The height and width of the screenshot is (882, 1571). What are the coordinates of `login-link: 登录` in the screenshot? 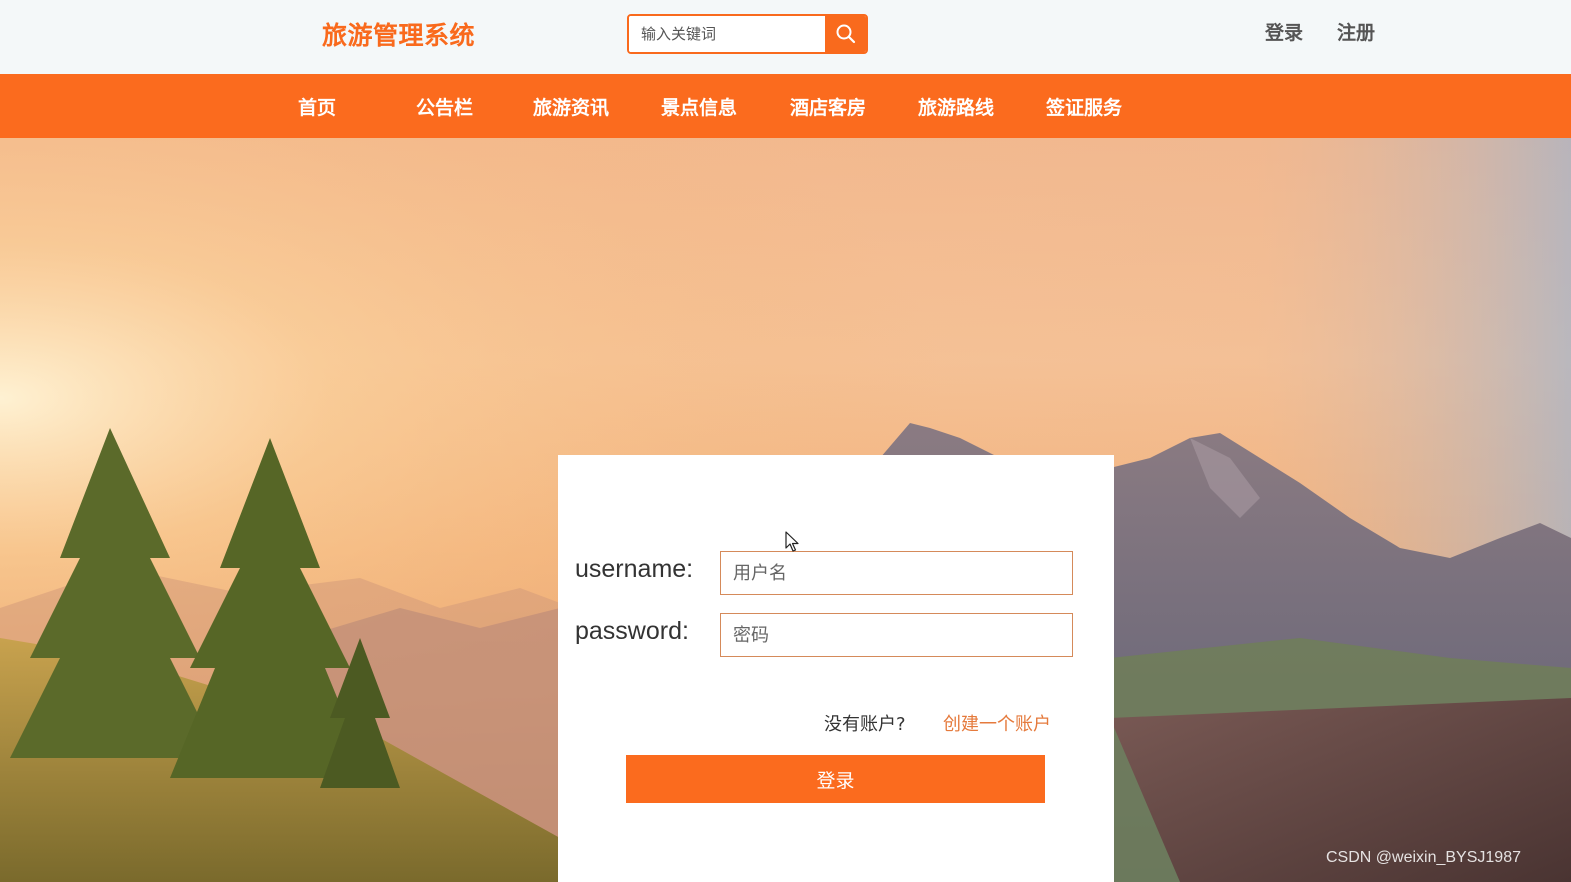 It's located at (1284, 31).